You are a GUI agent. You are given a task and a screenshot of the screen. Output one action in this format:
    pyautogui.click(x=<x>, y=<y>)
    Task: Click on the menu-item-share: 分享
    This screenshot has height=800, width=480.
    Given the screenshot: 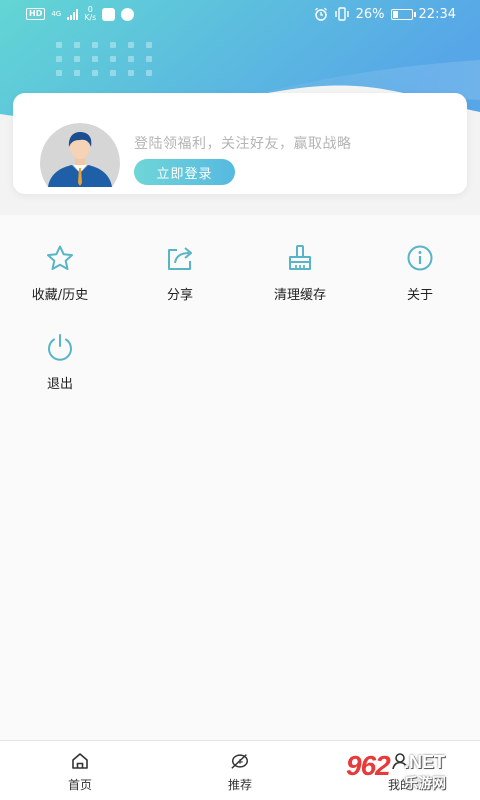 What is the action you would take?
    pyautogui.click(x=180, y=259)
    